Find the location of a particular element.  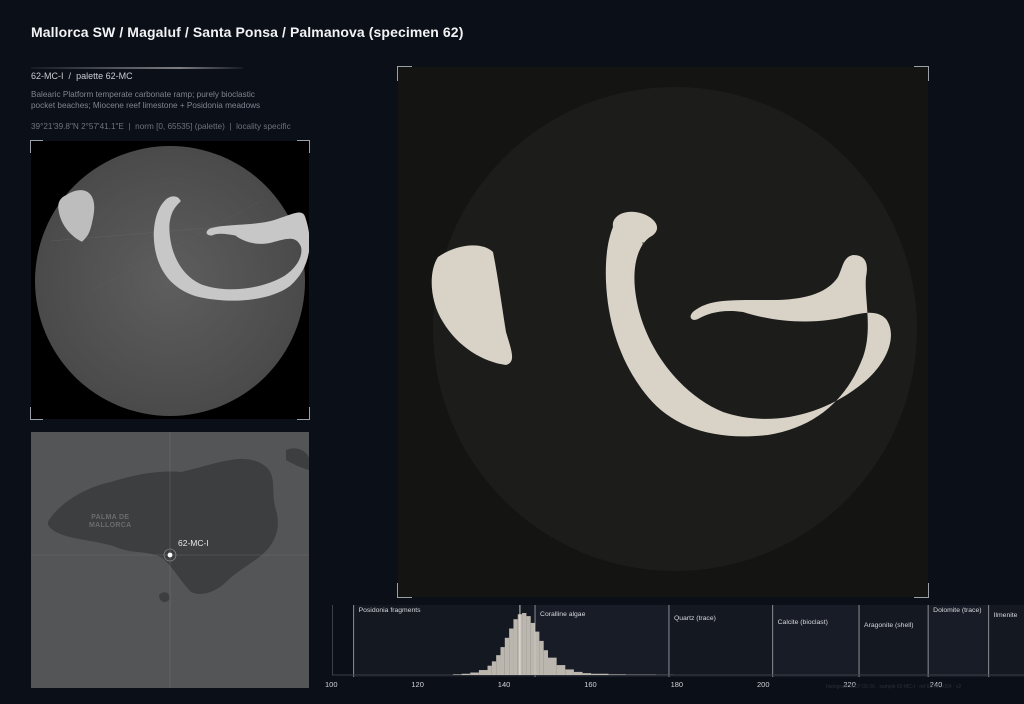

x-tick-label: 180 is located at coordinates (677, 684).